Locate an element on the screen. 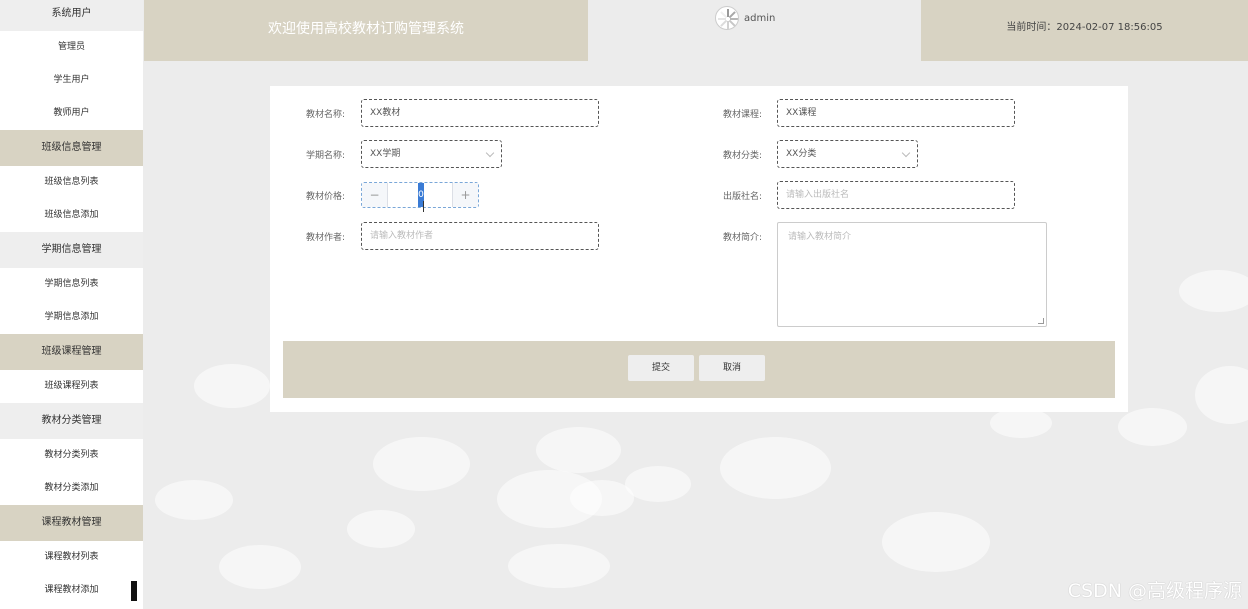 The width and height of the screenshot is (1248, 609). term-name-select: XX学期 is located at coordinates (431, 154).